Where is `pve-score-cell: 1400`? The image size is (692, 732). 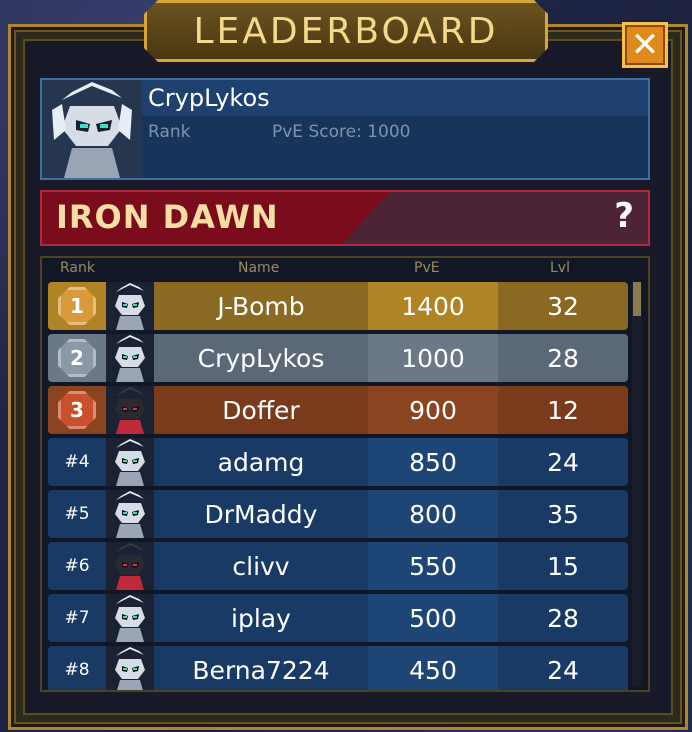
pve-score-cell: 1400 is located at coordinates (433, 306).